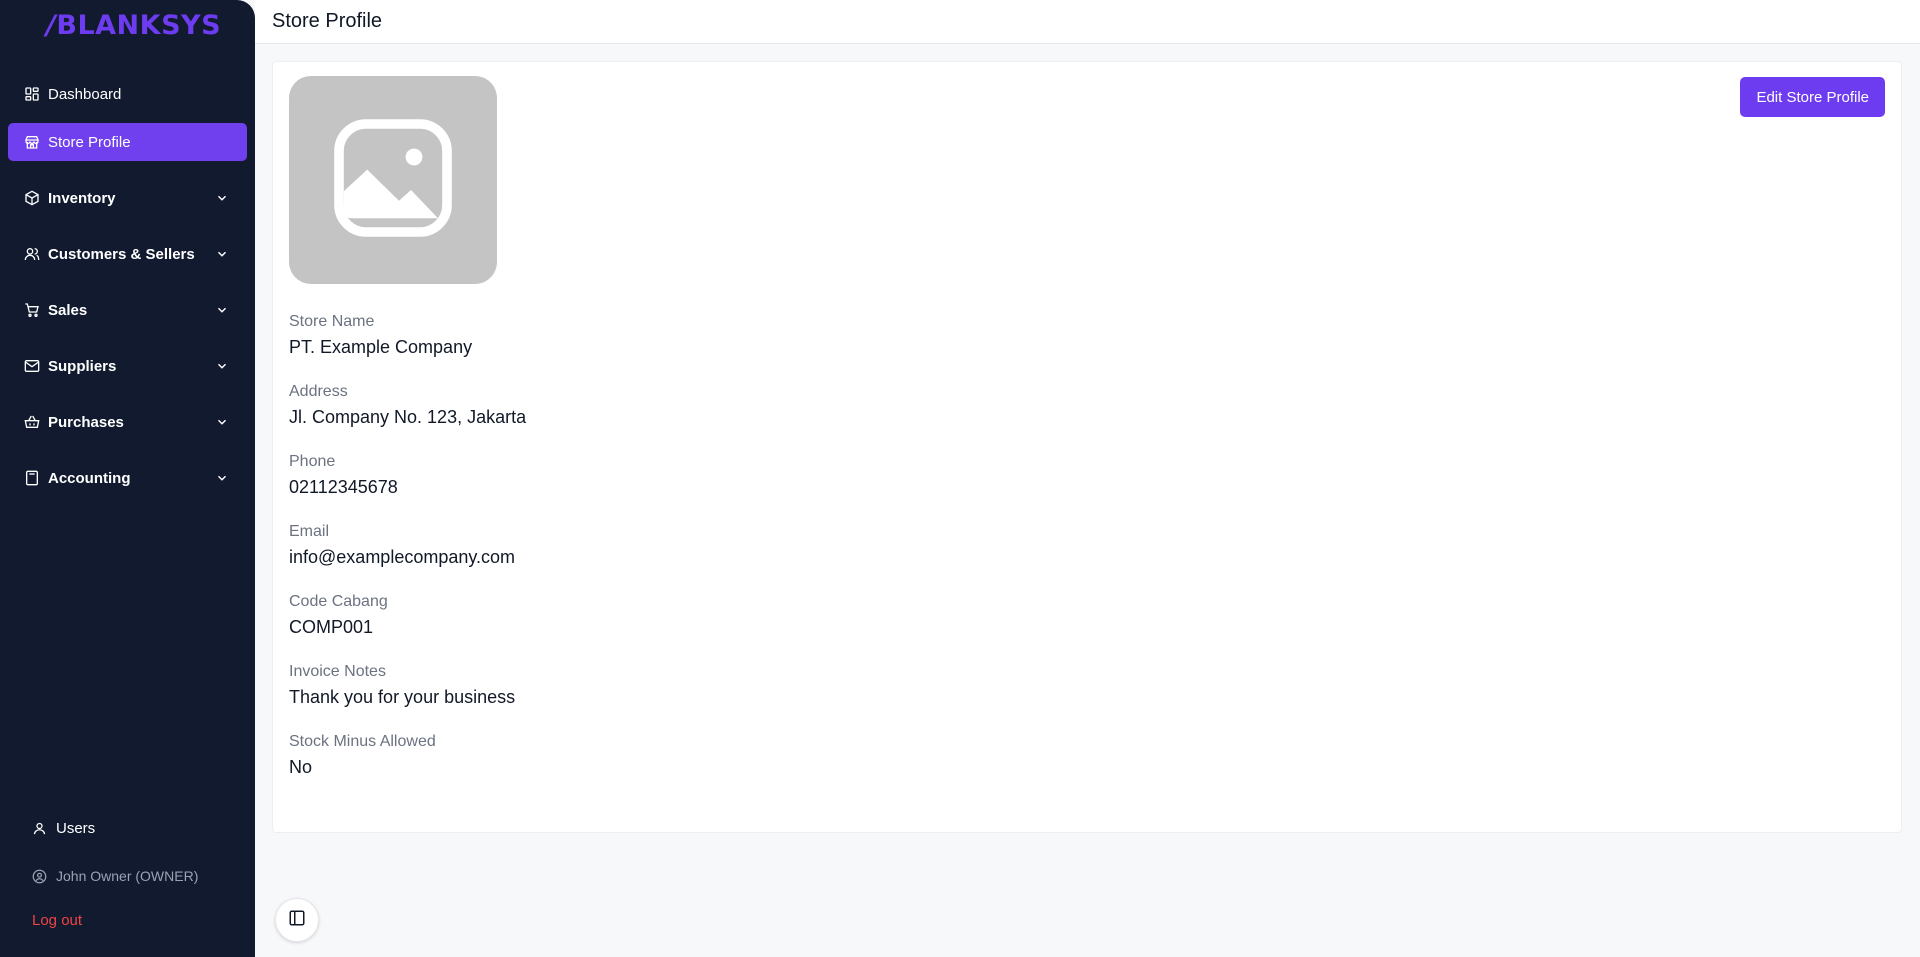 The width and height of the screenshot is (1920, 957). Describe the element at coordinates (327, 21) in the screenshot. I see `page-title: Store Profile` at that location.